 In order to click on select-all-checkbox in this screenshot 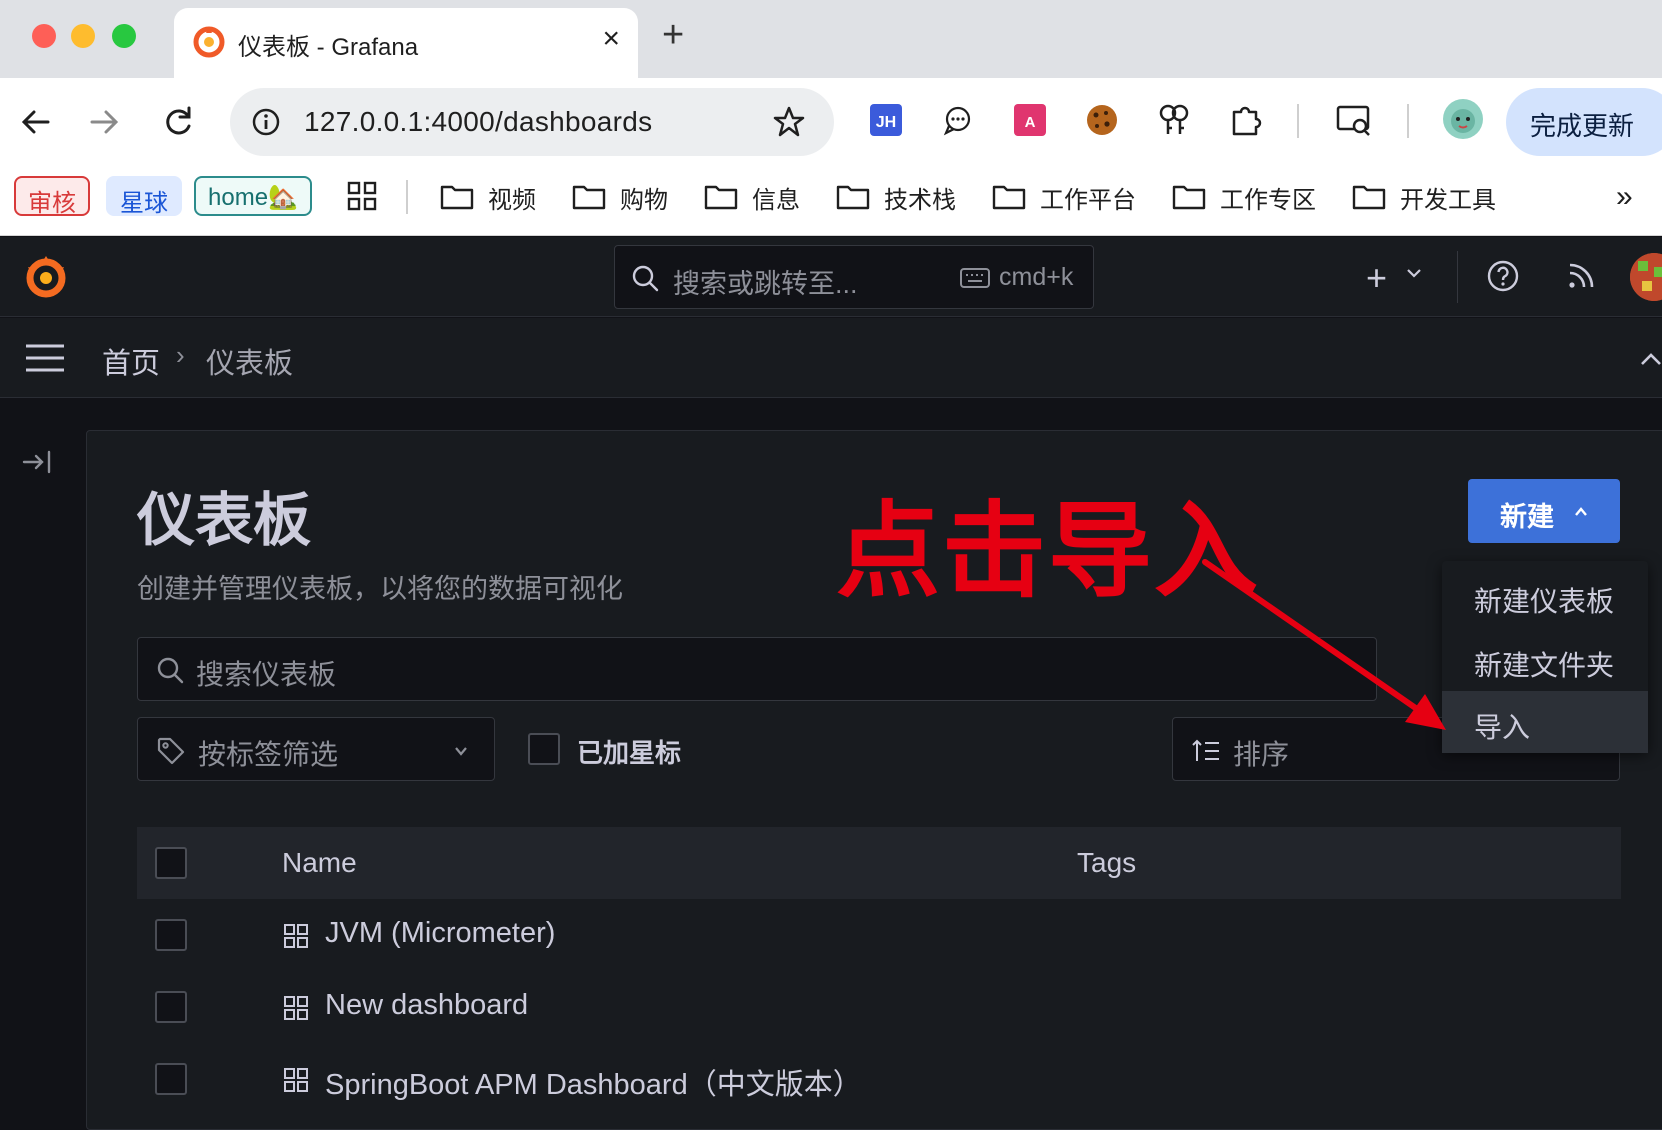, I will do `click(171, 863)`.